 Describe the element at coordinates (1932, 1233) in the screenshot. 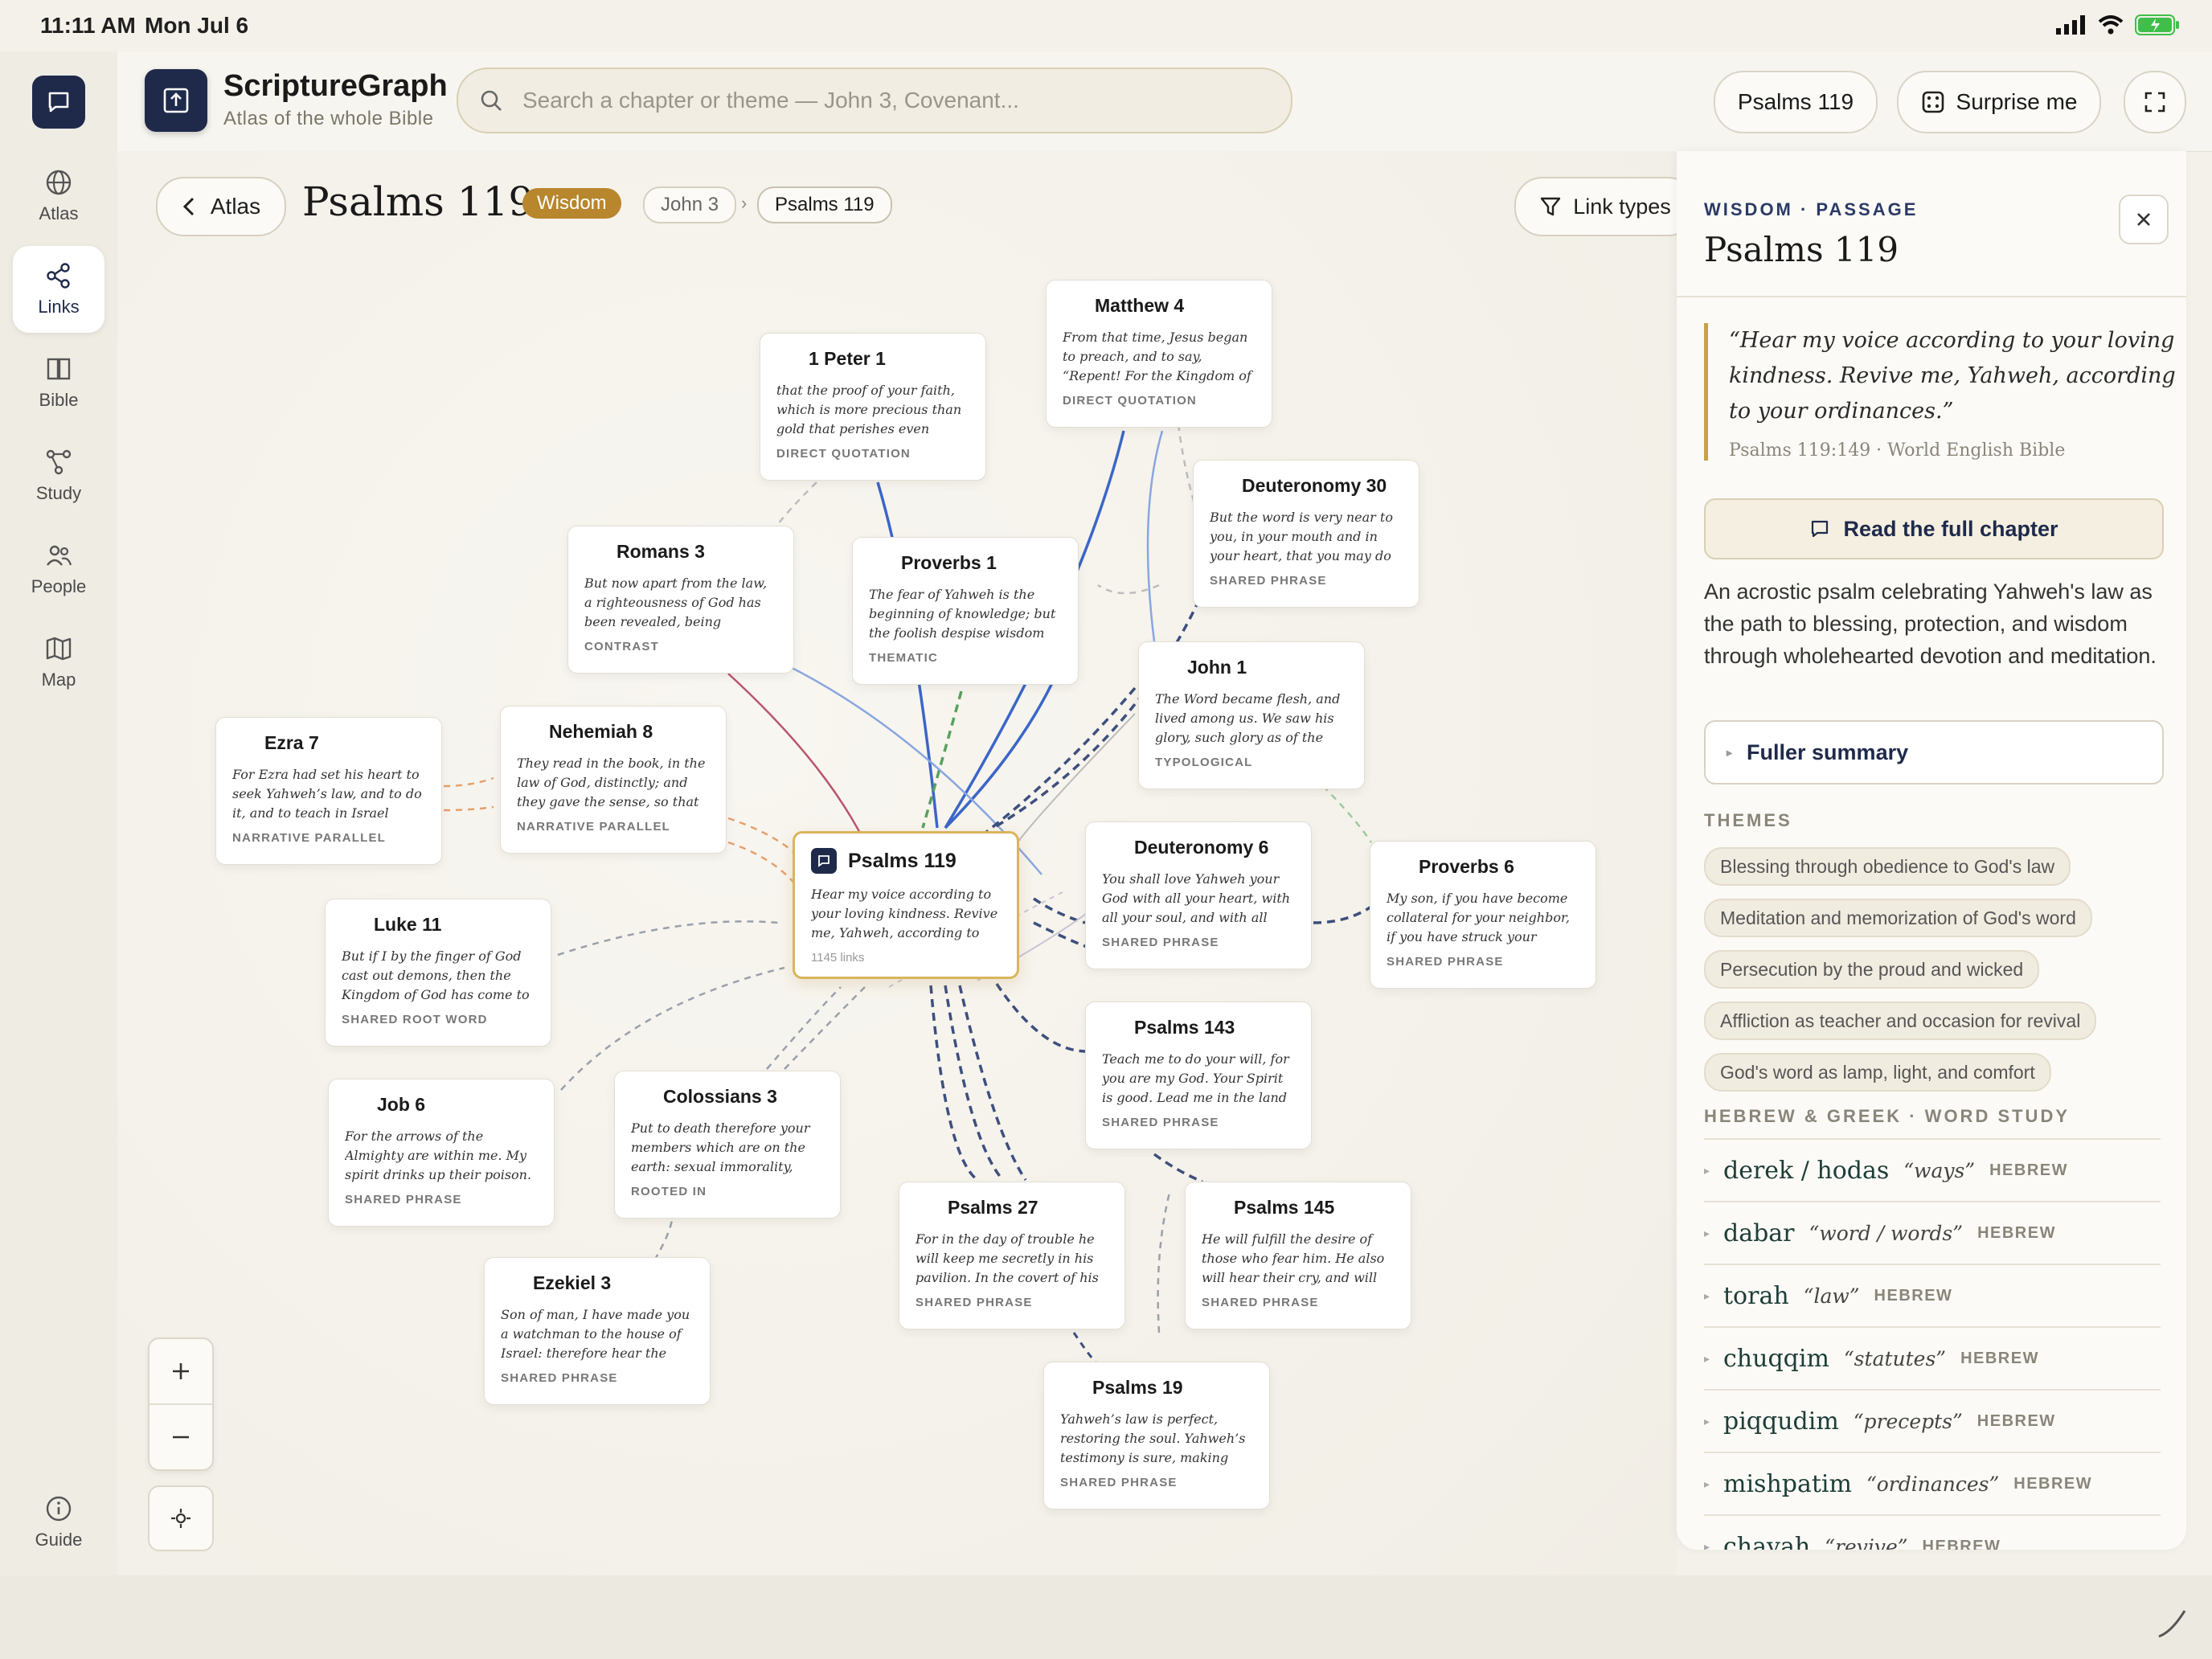

I see `word-row: ▸ dabar “word / words” HEBREW` at that location.